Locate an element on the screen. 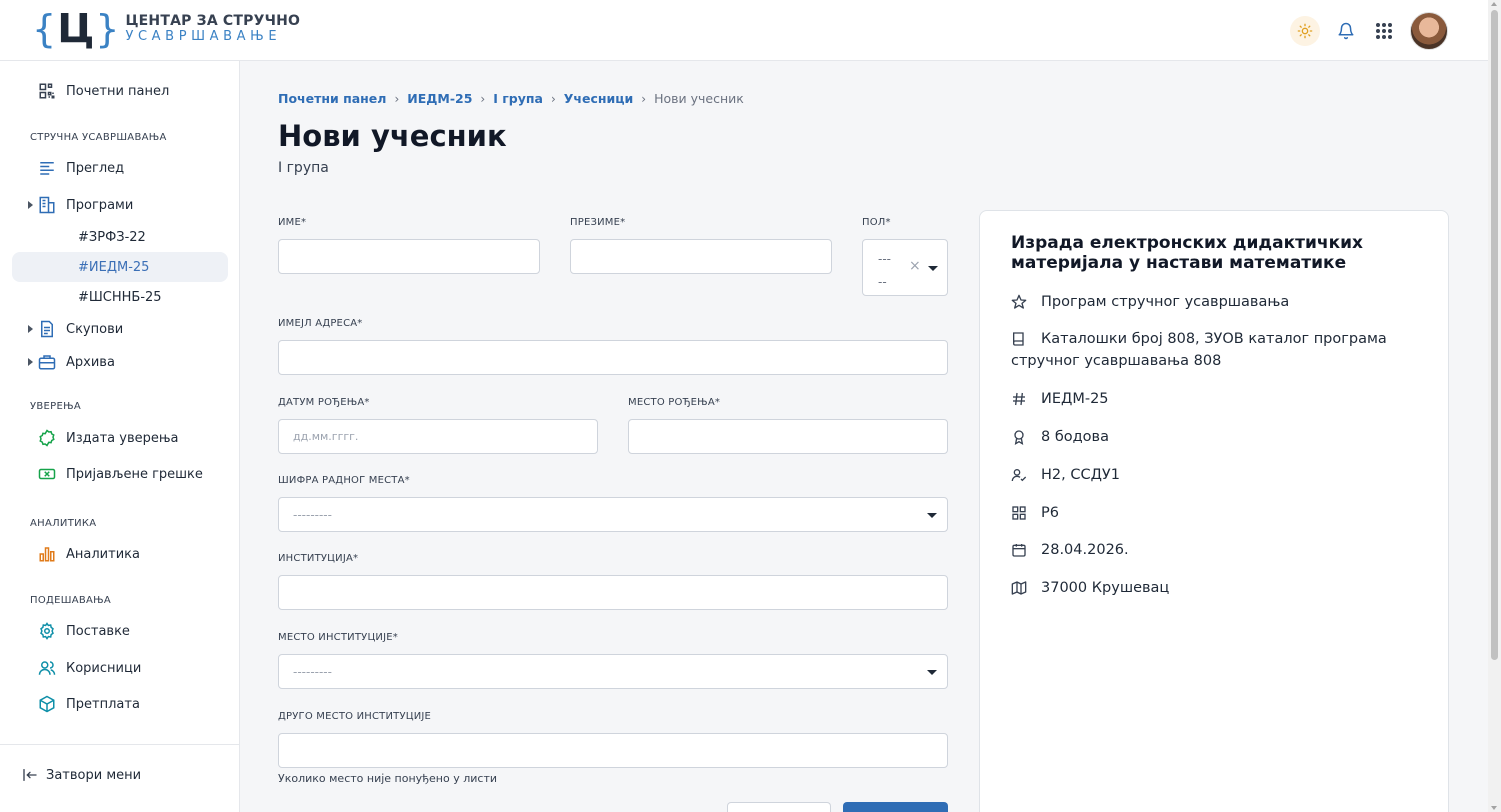  sidebar-item-archive: Архива is located at coordinates (120, 362).